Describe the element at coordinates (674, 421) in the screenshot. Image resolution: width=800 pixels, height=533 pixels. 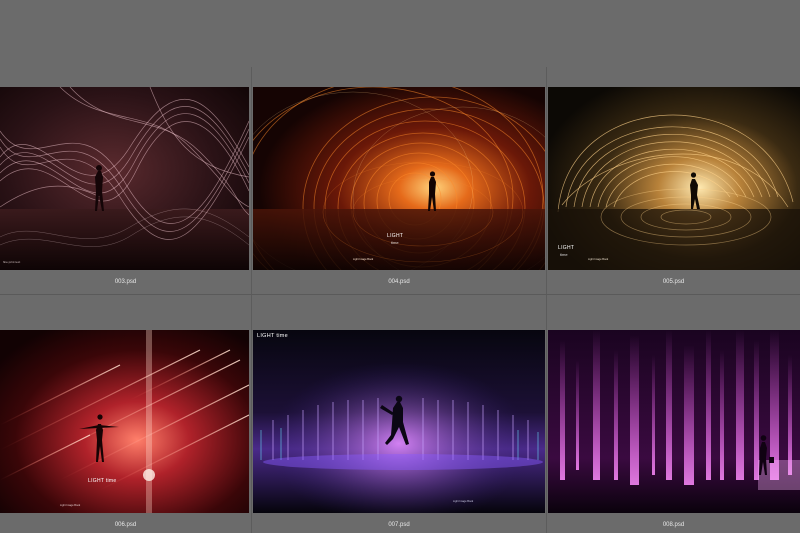
I see `thumbnail-image` at that location.